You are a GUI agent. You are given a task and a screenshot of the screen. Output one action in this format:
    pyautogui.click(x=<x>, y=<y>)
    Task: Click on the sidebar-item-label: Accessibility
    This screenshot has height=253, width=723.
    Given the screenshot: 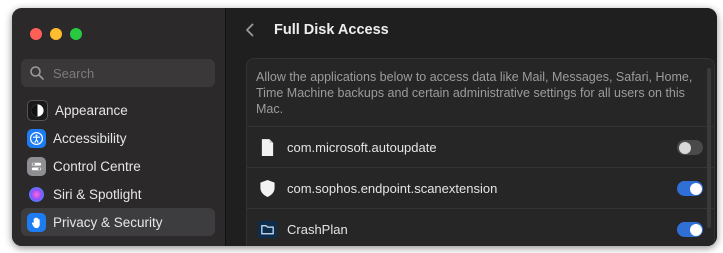 What is the action you would take?
    pyautogui.click(x=90, y=138)
    